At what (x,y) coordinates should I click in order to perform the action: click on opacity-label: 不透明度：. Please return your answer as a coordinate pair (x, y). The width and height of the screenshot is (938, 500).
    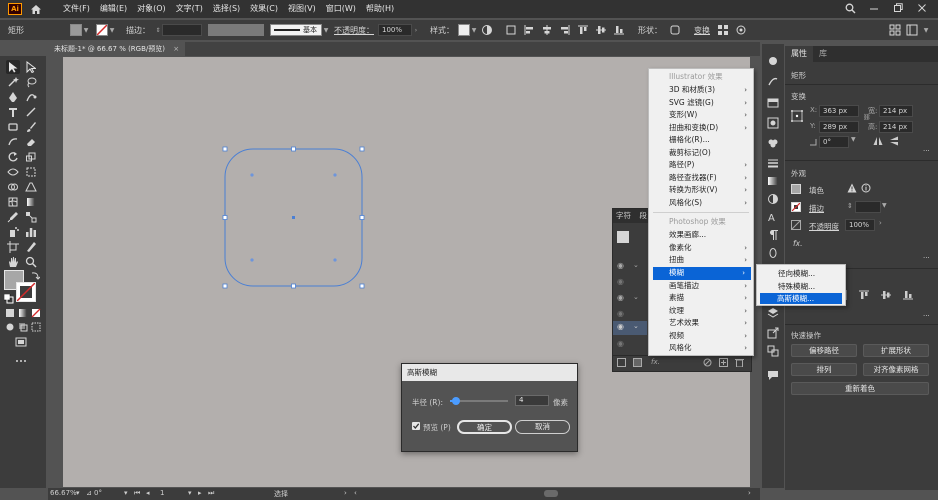
    Looking at the image, I should click on (354, 30).